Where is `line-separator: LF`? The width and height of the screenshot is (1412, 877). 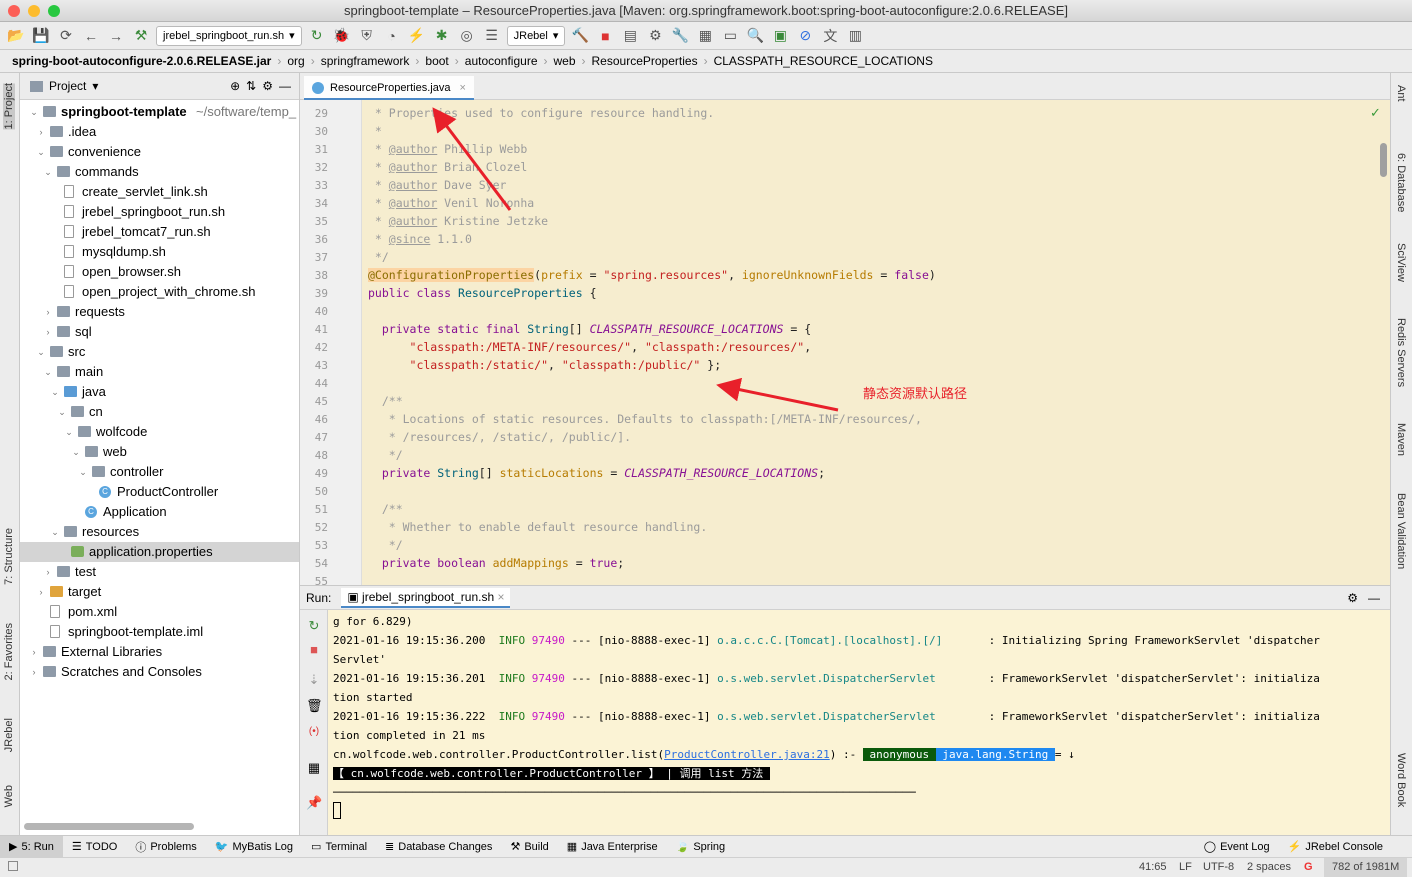
line-separator: LF is located at coordinates (1185, 867).